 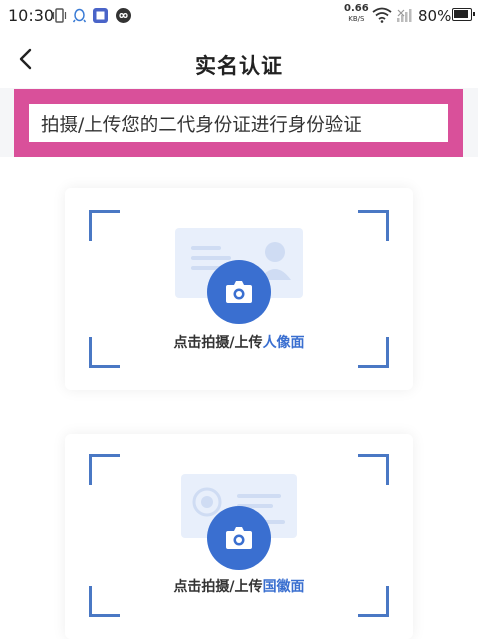 What do you see at coordinates (239, 66) in the screenshot?
I see `page-title: 实名认证` at bounding box center [239, 66].